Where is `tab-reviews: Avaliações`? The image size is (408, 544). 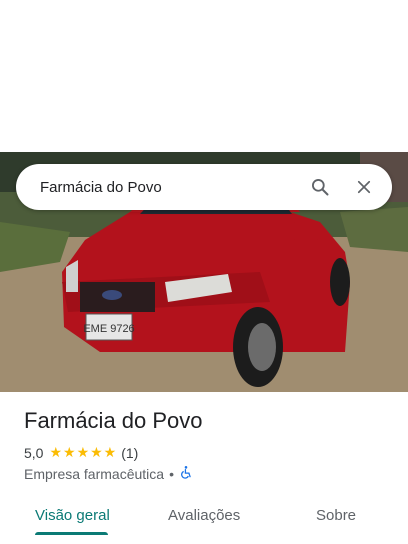
tab-reviews: Avaliações is located at coordinates (204, 515).